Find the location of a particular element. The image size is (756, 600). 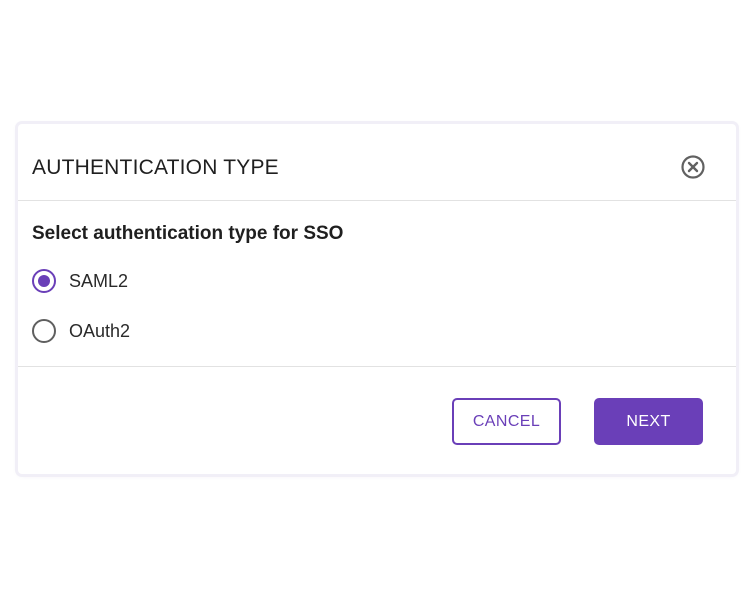

saml2-label: SAML2 is located at coordinates (99, 280).